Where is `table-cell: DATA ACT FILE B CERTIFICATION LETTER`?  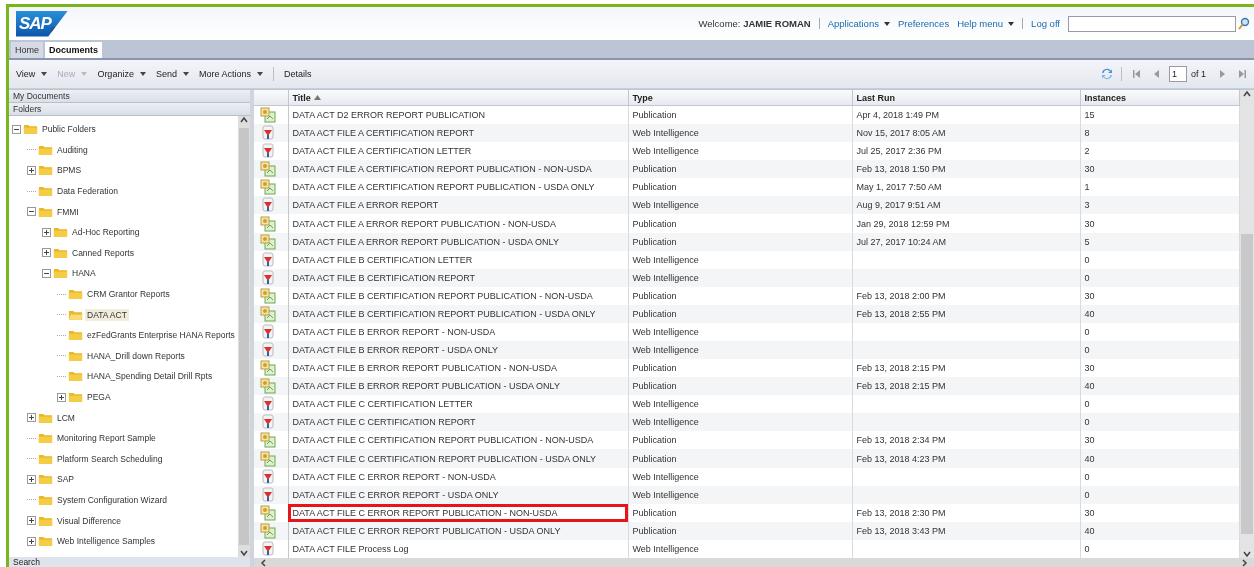
table-cell: DATA ACT FILE B CERTIFICATION LETTER is located at coordinates (382, 259).